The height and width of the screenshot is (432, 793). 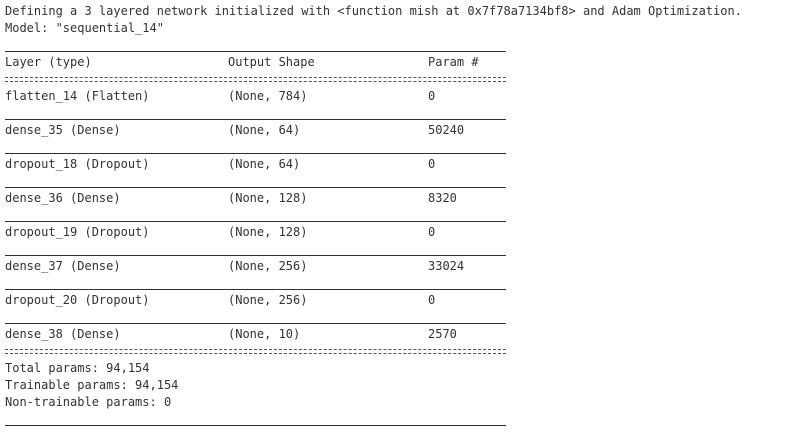 What do you see at coordinates (255, 45) in the screenshot?
I see `top-divider` at bounding box center [255, 45].